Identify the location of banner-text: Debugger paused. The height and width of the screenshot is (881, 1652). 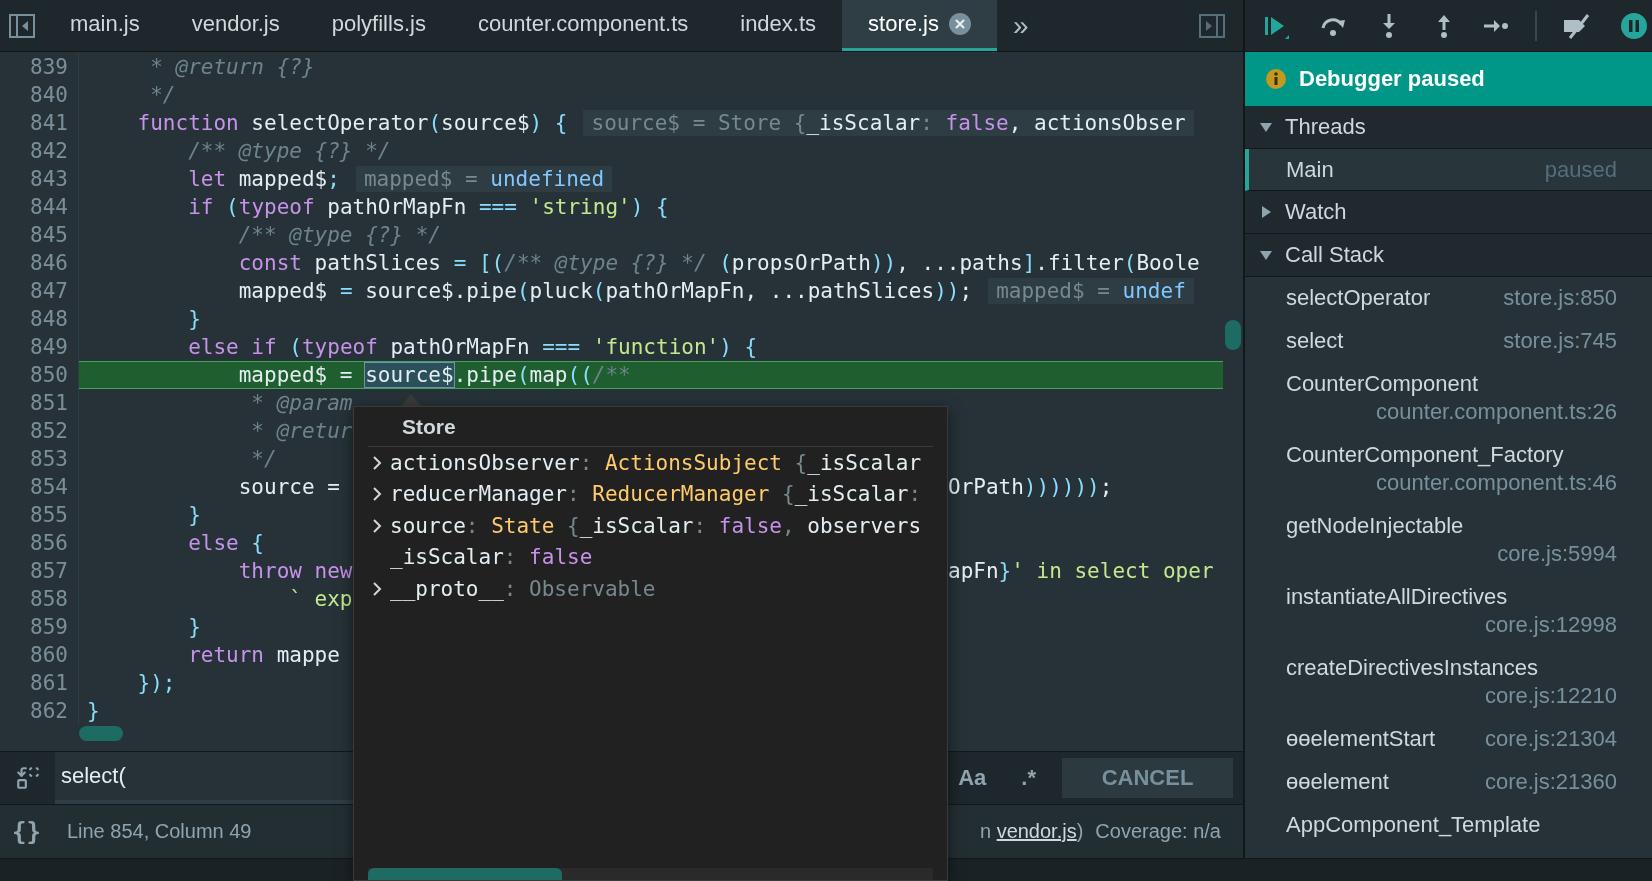
(1392, 79).